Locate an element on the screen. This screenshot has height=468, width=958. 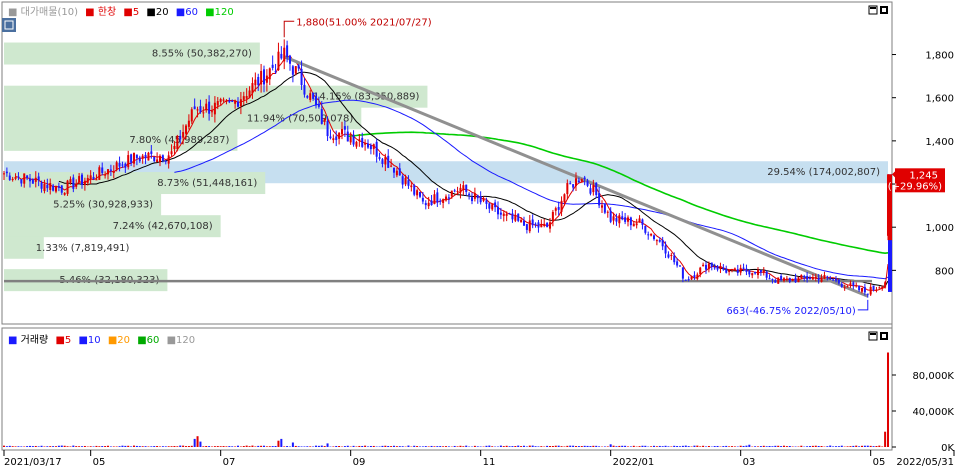
x-tick-label: 05 is located at coordinates (99, 462).